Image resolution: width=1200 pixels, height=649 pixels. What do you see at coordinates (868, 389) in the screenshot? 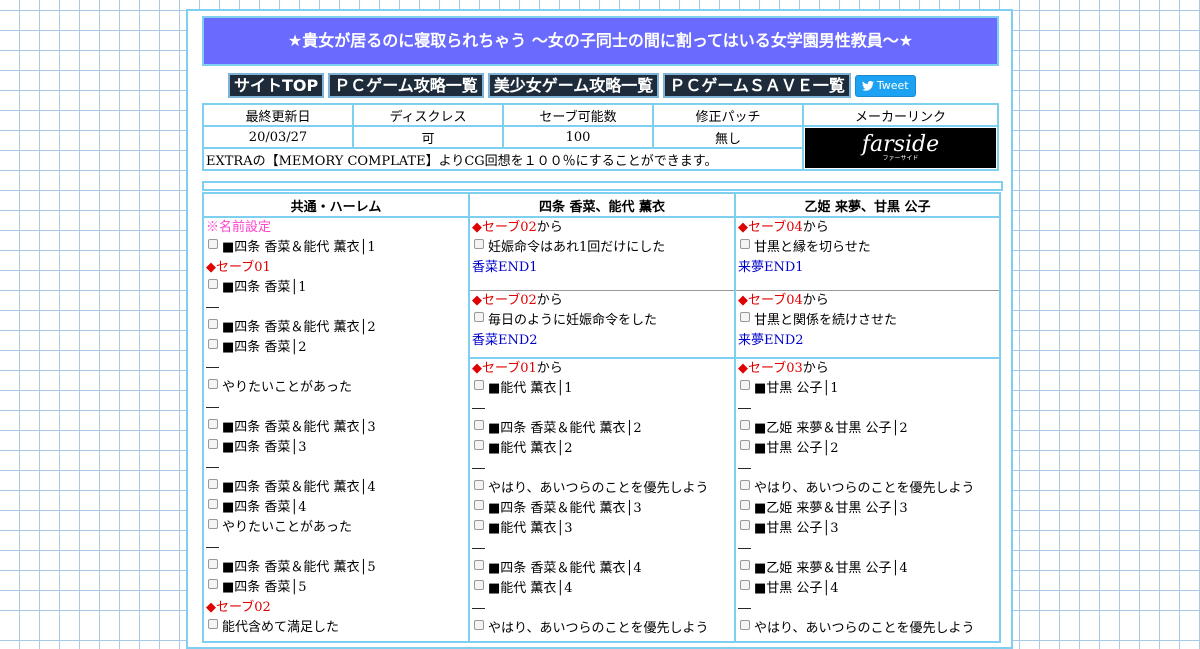
I see `choice-item: ■甘黒 公子│1` at bounding box center [868, 389].